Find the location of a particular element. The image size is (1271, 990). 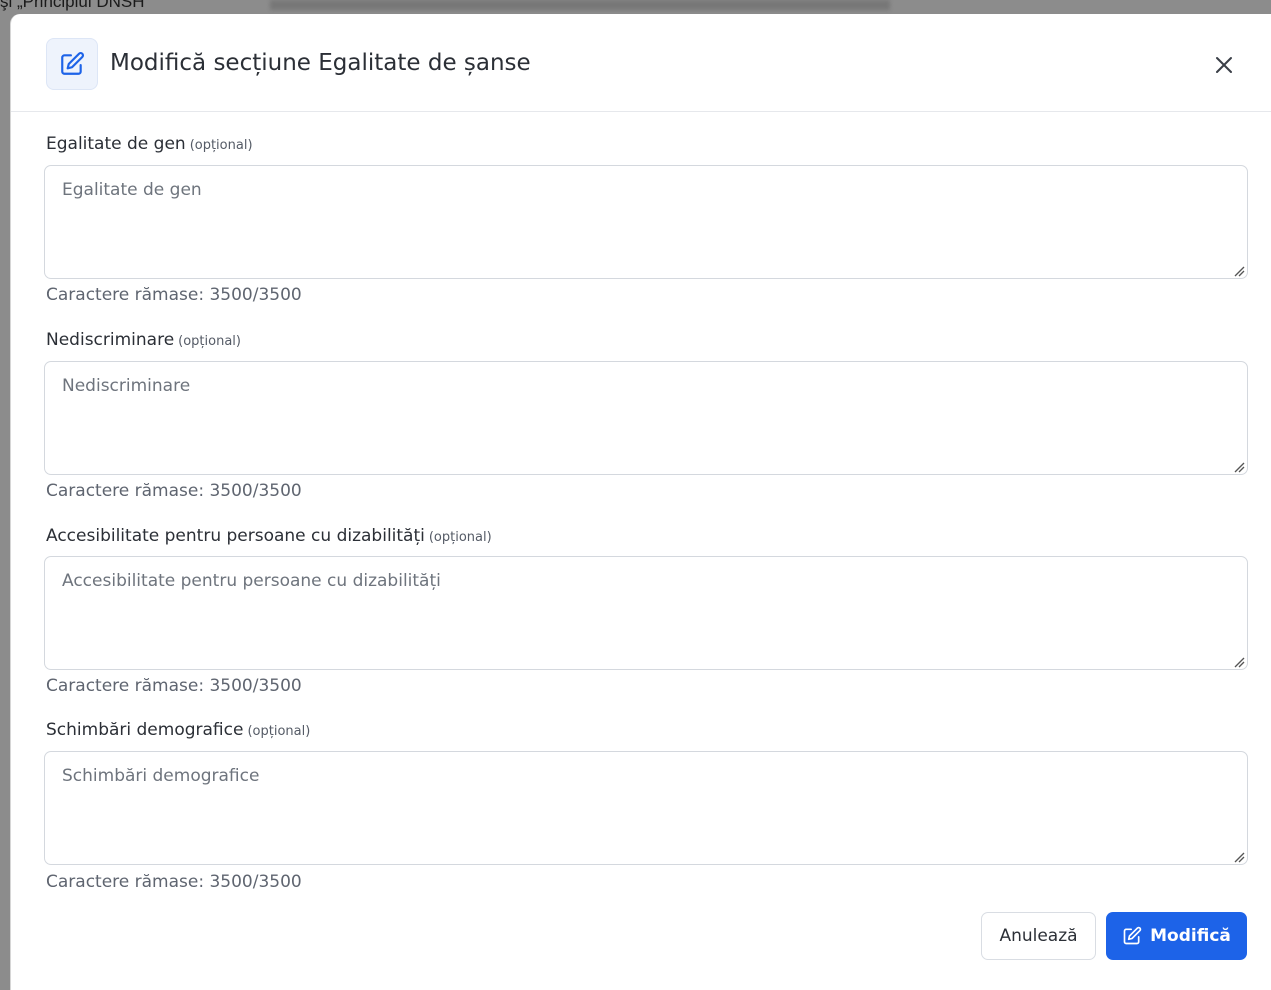

schimbari-demografice-textarea is located at coordinates (646, 808).